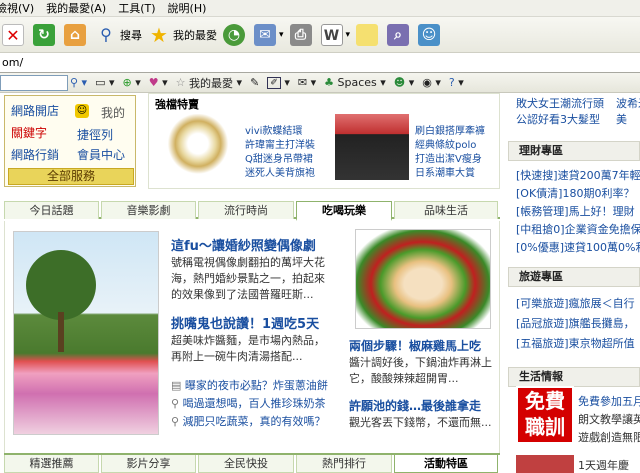 The height and width of the screenshot is (473, 640). What do you see at coordinates (621, 119) in the screenshot?
I see `right-top-link-3: 美` at bounding box center [621, 119].